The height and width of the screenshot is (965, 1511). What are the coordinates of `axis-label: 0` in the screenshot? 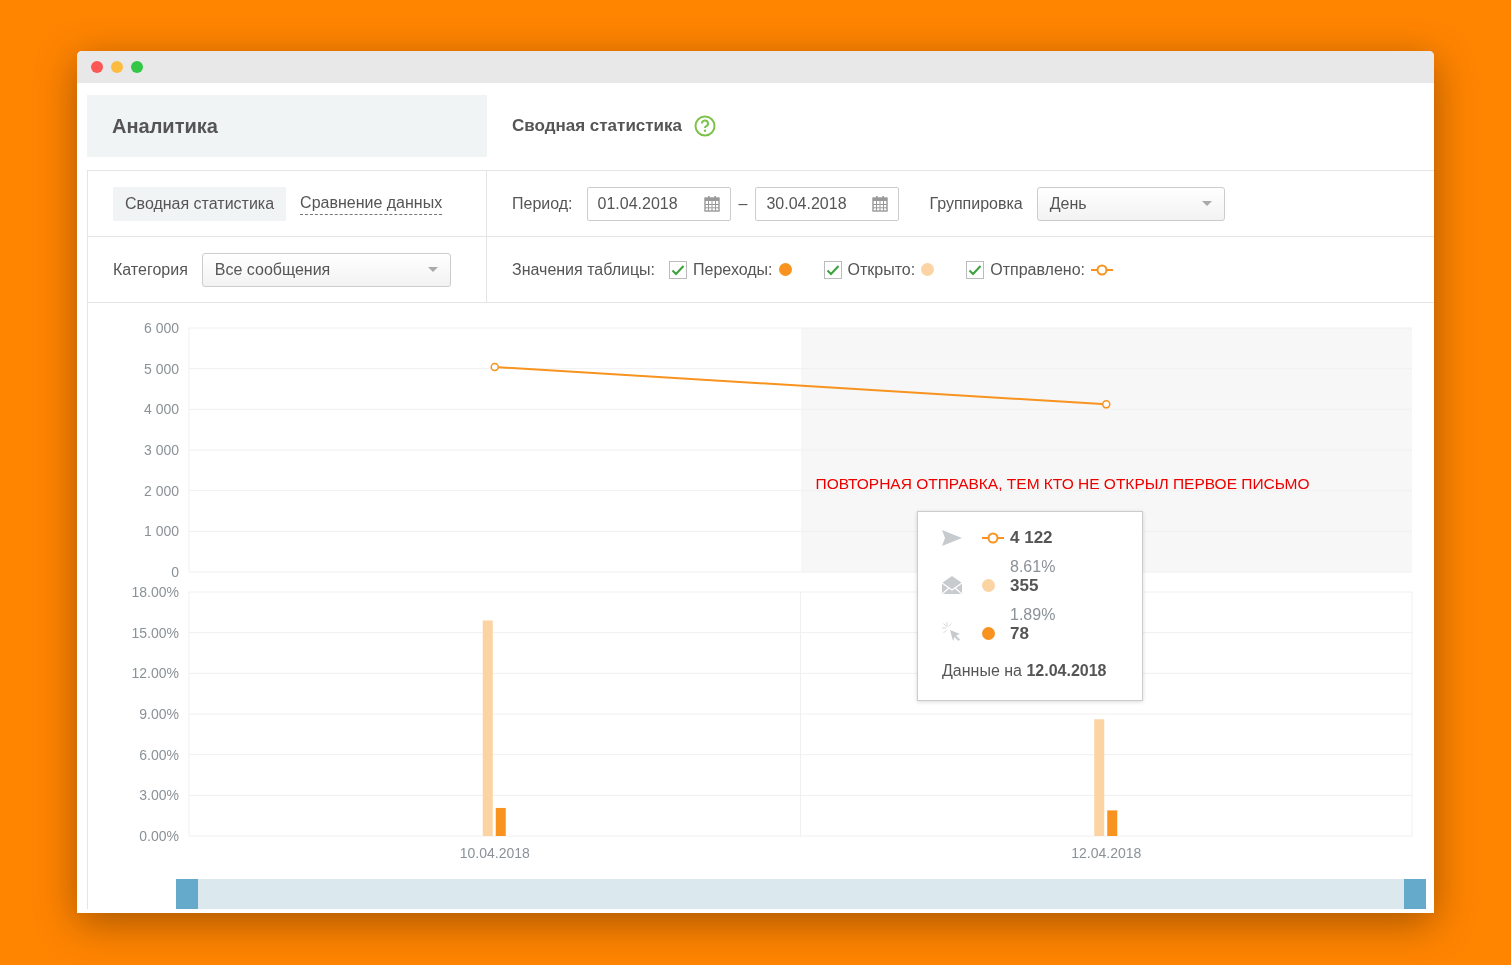 It's located at (175, 572).